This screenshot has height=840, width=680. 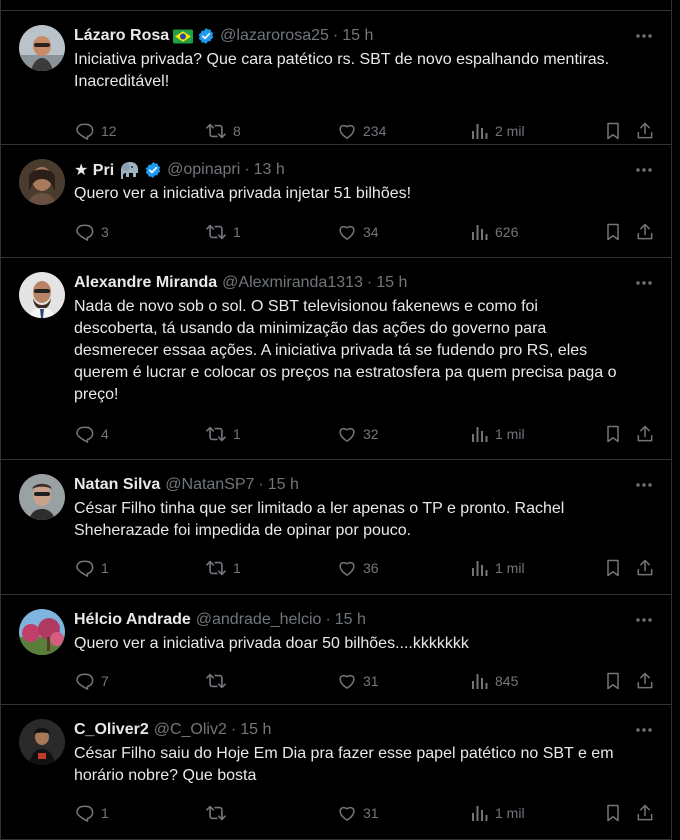 I want to click on author-handle: @lazarorosa25, so click(x=274, y=36).